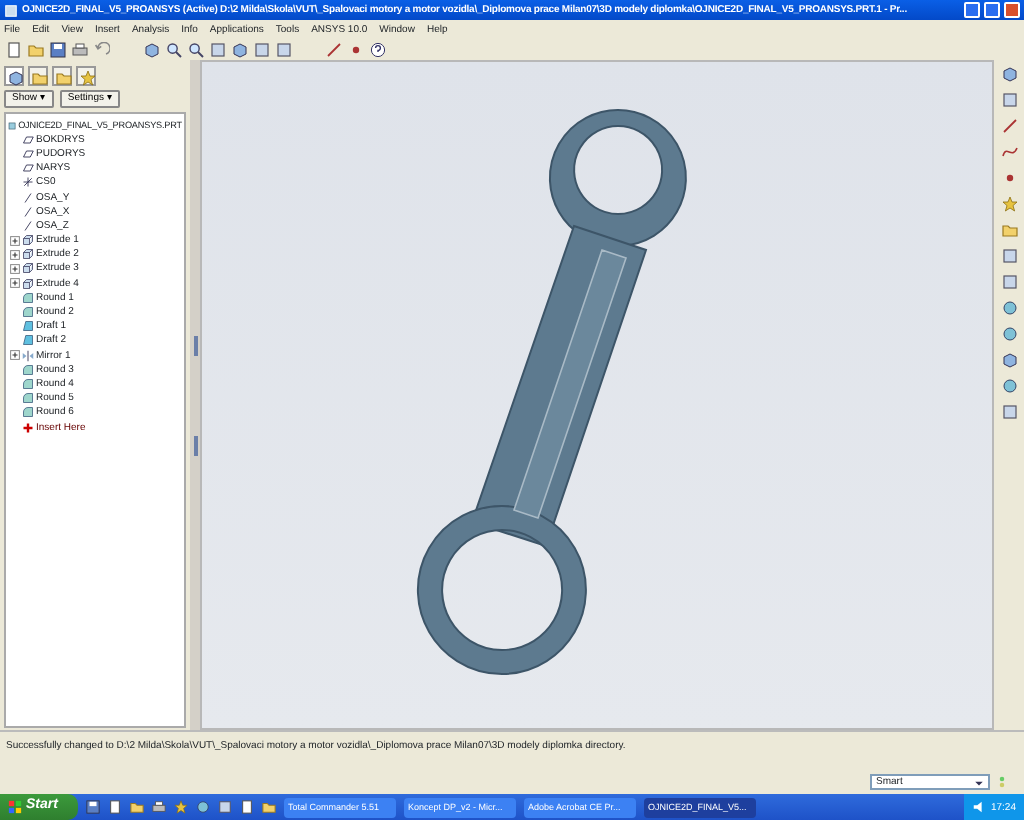 This screenshot has width=1024, height=820. What do you see at coordinates (972, 10) in the screenshot?
I see `minimize-button` at bounding box center [972, 10].